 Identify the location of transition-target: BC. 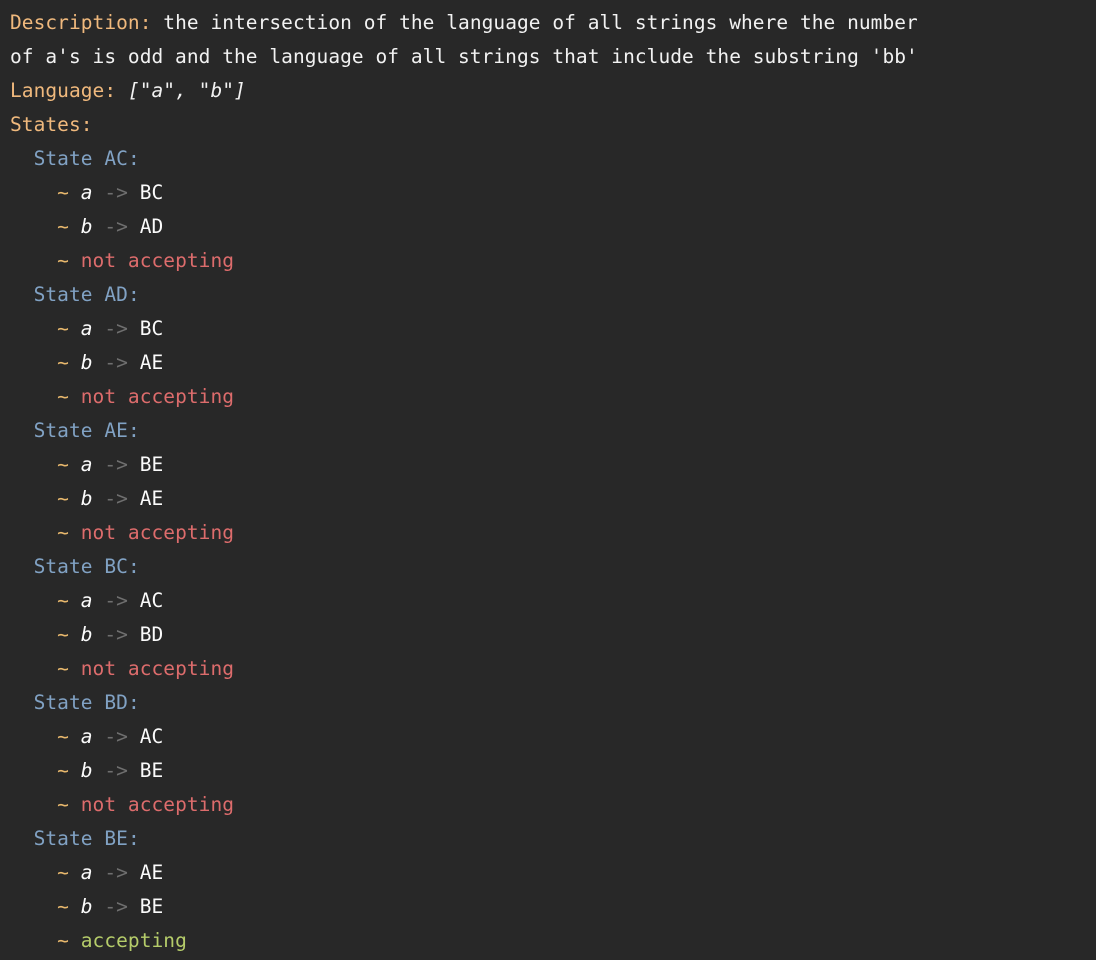
(151, 192).